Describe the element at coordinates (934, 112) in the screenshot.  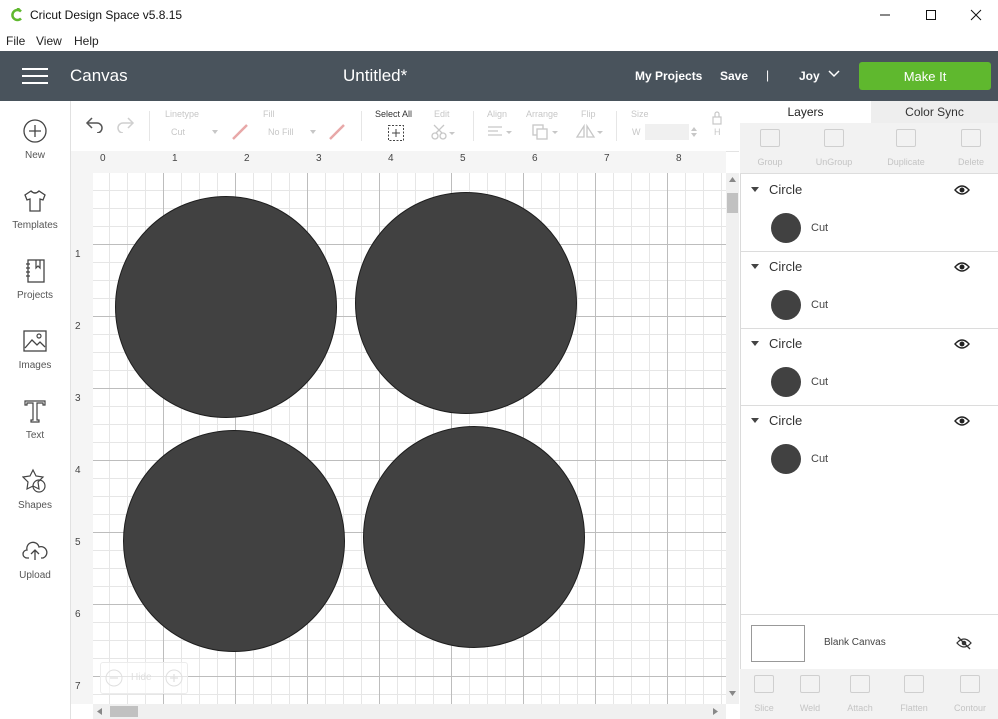
I see `tab-color-sync: Color Sync` at that location.